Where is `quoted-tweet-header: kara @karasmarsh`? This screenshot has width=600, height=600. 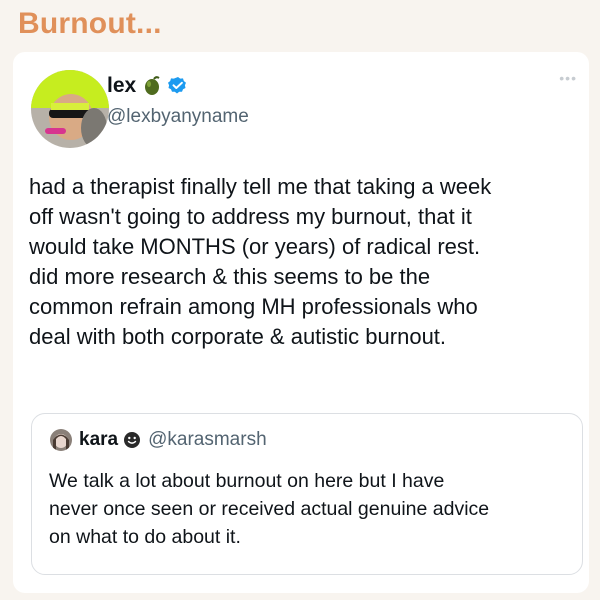
quoted-tweet-header: kara @karasmarsh is located at coordinates (158, 440).